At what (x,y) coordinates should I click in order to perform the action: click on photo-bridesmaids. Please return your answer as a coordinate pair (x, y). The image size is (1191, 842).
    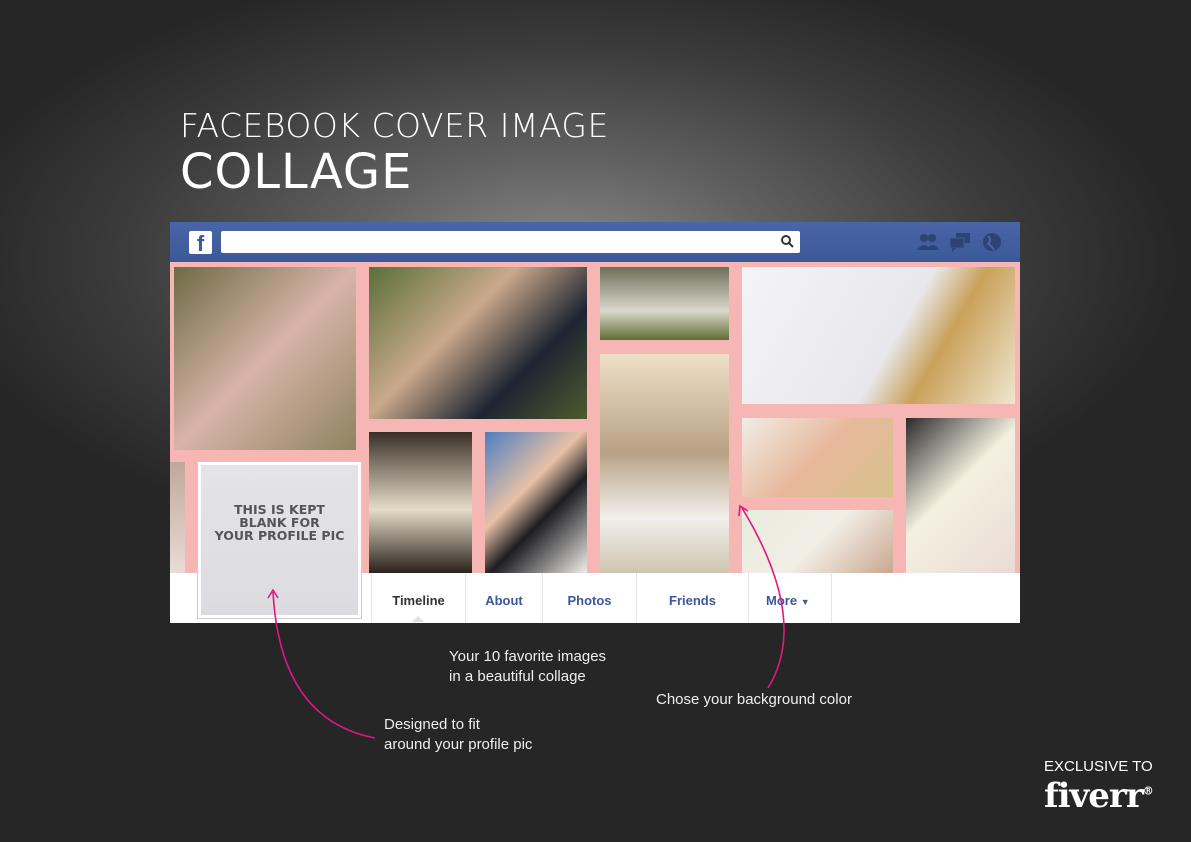
    Looking at the image, I should click on (265, 358).